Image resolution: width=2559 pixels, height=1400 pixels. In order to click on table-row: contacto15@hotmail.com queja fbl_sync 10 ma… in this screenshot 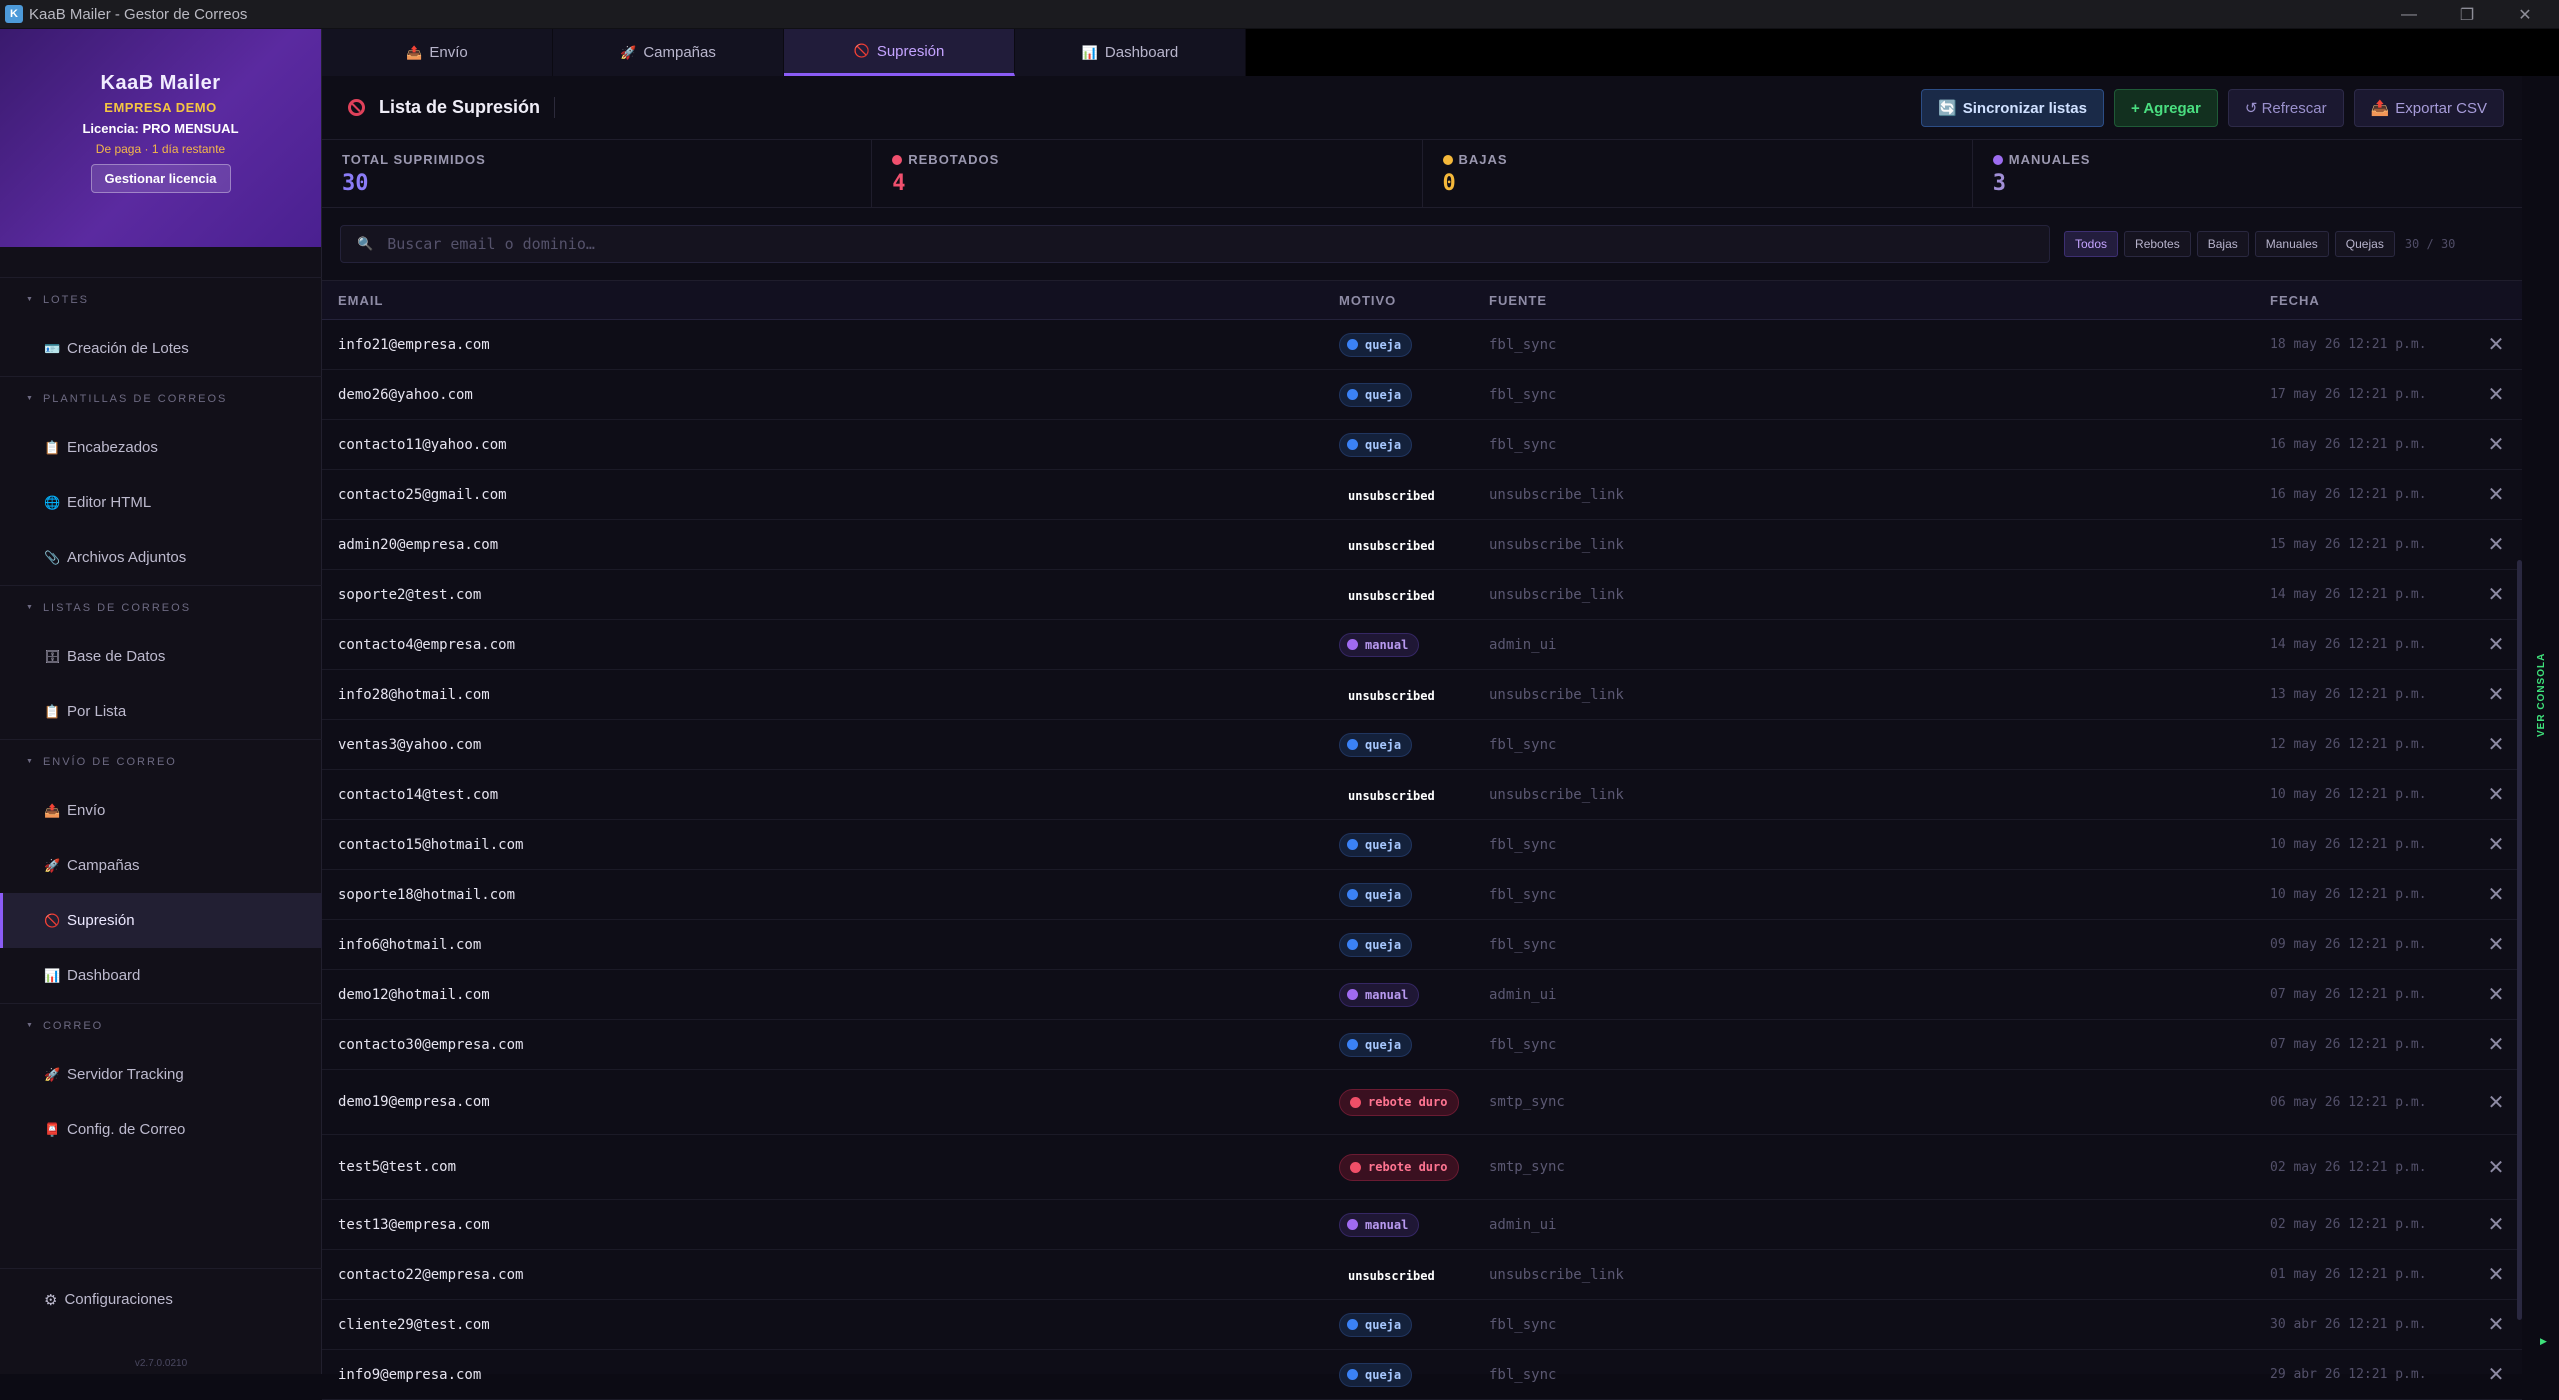, I will do `click(1422, 845)`.